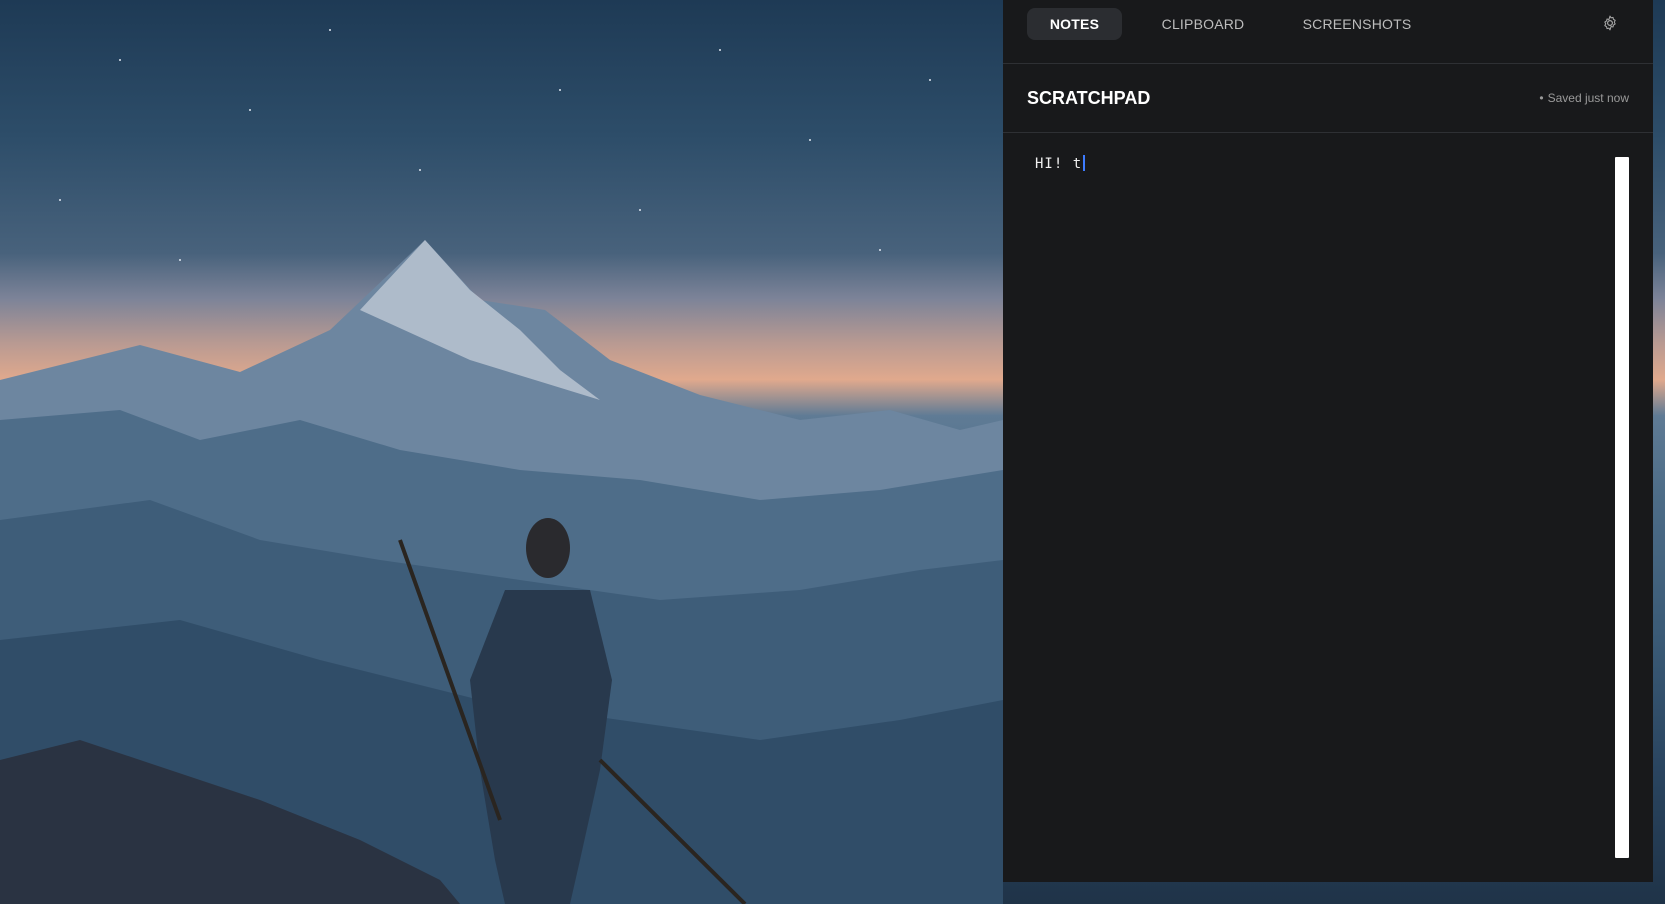  What do you see at coordinates (1357, 24) in the screenshot?
I see `tab-screenshots: SCREENSHOTS` at bounding box center [1357, 24].